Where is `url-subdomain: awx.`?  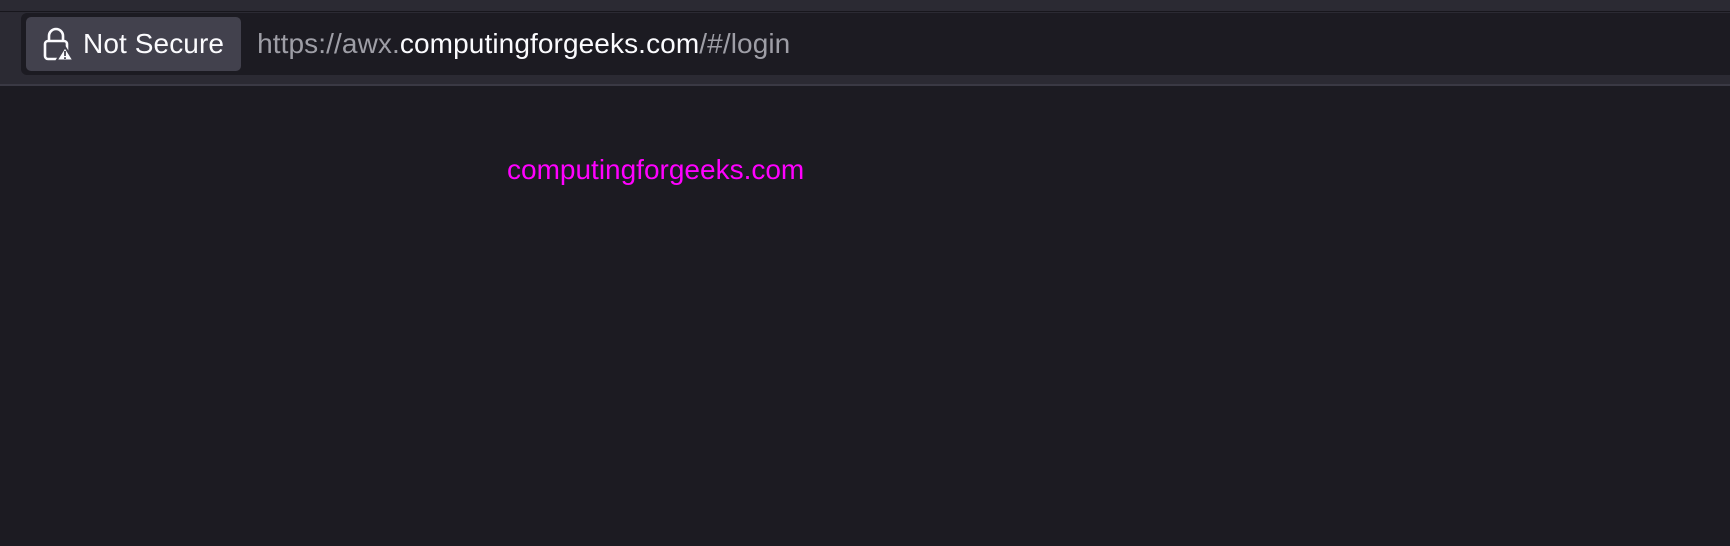
url-subdomain: awx. is located at coordinates (370, 43).